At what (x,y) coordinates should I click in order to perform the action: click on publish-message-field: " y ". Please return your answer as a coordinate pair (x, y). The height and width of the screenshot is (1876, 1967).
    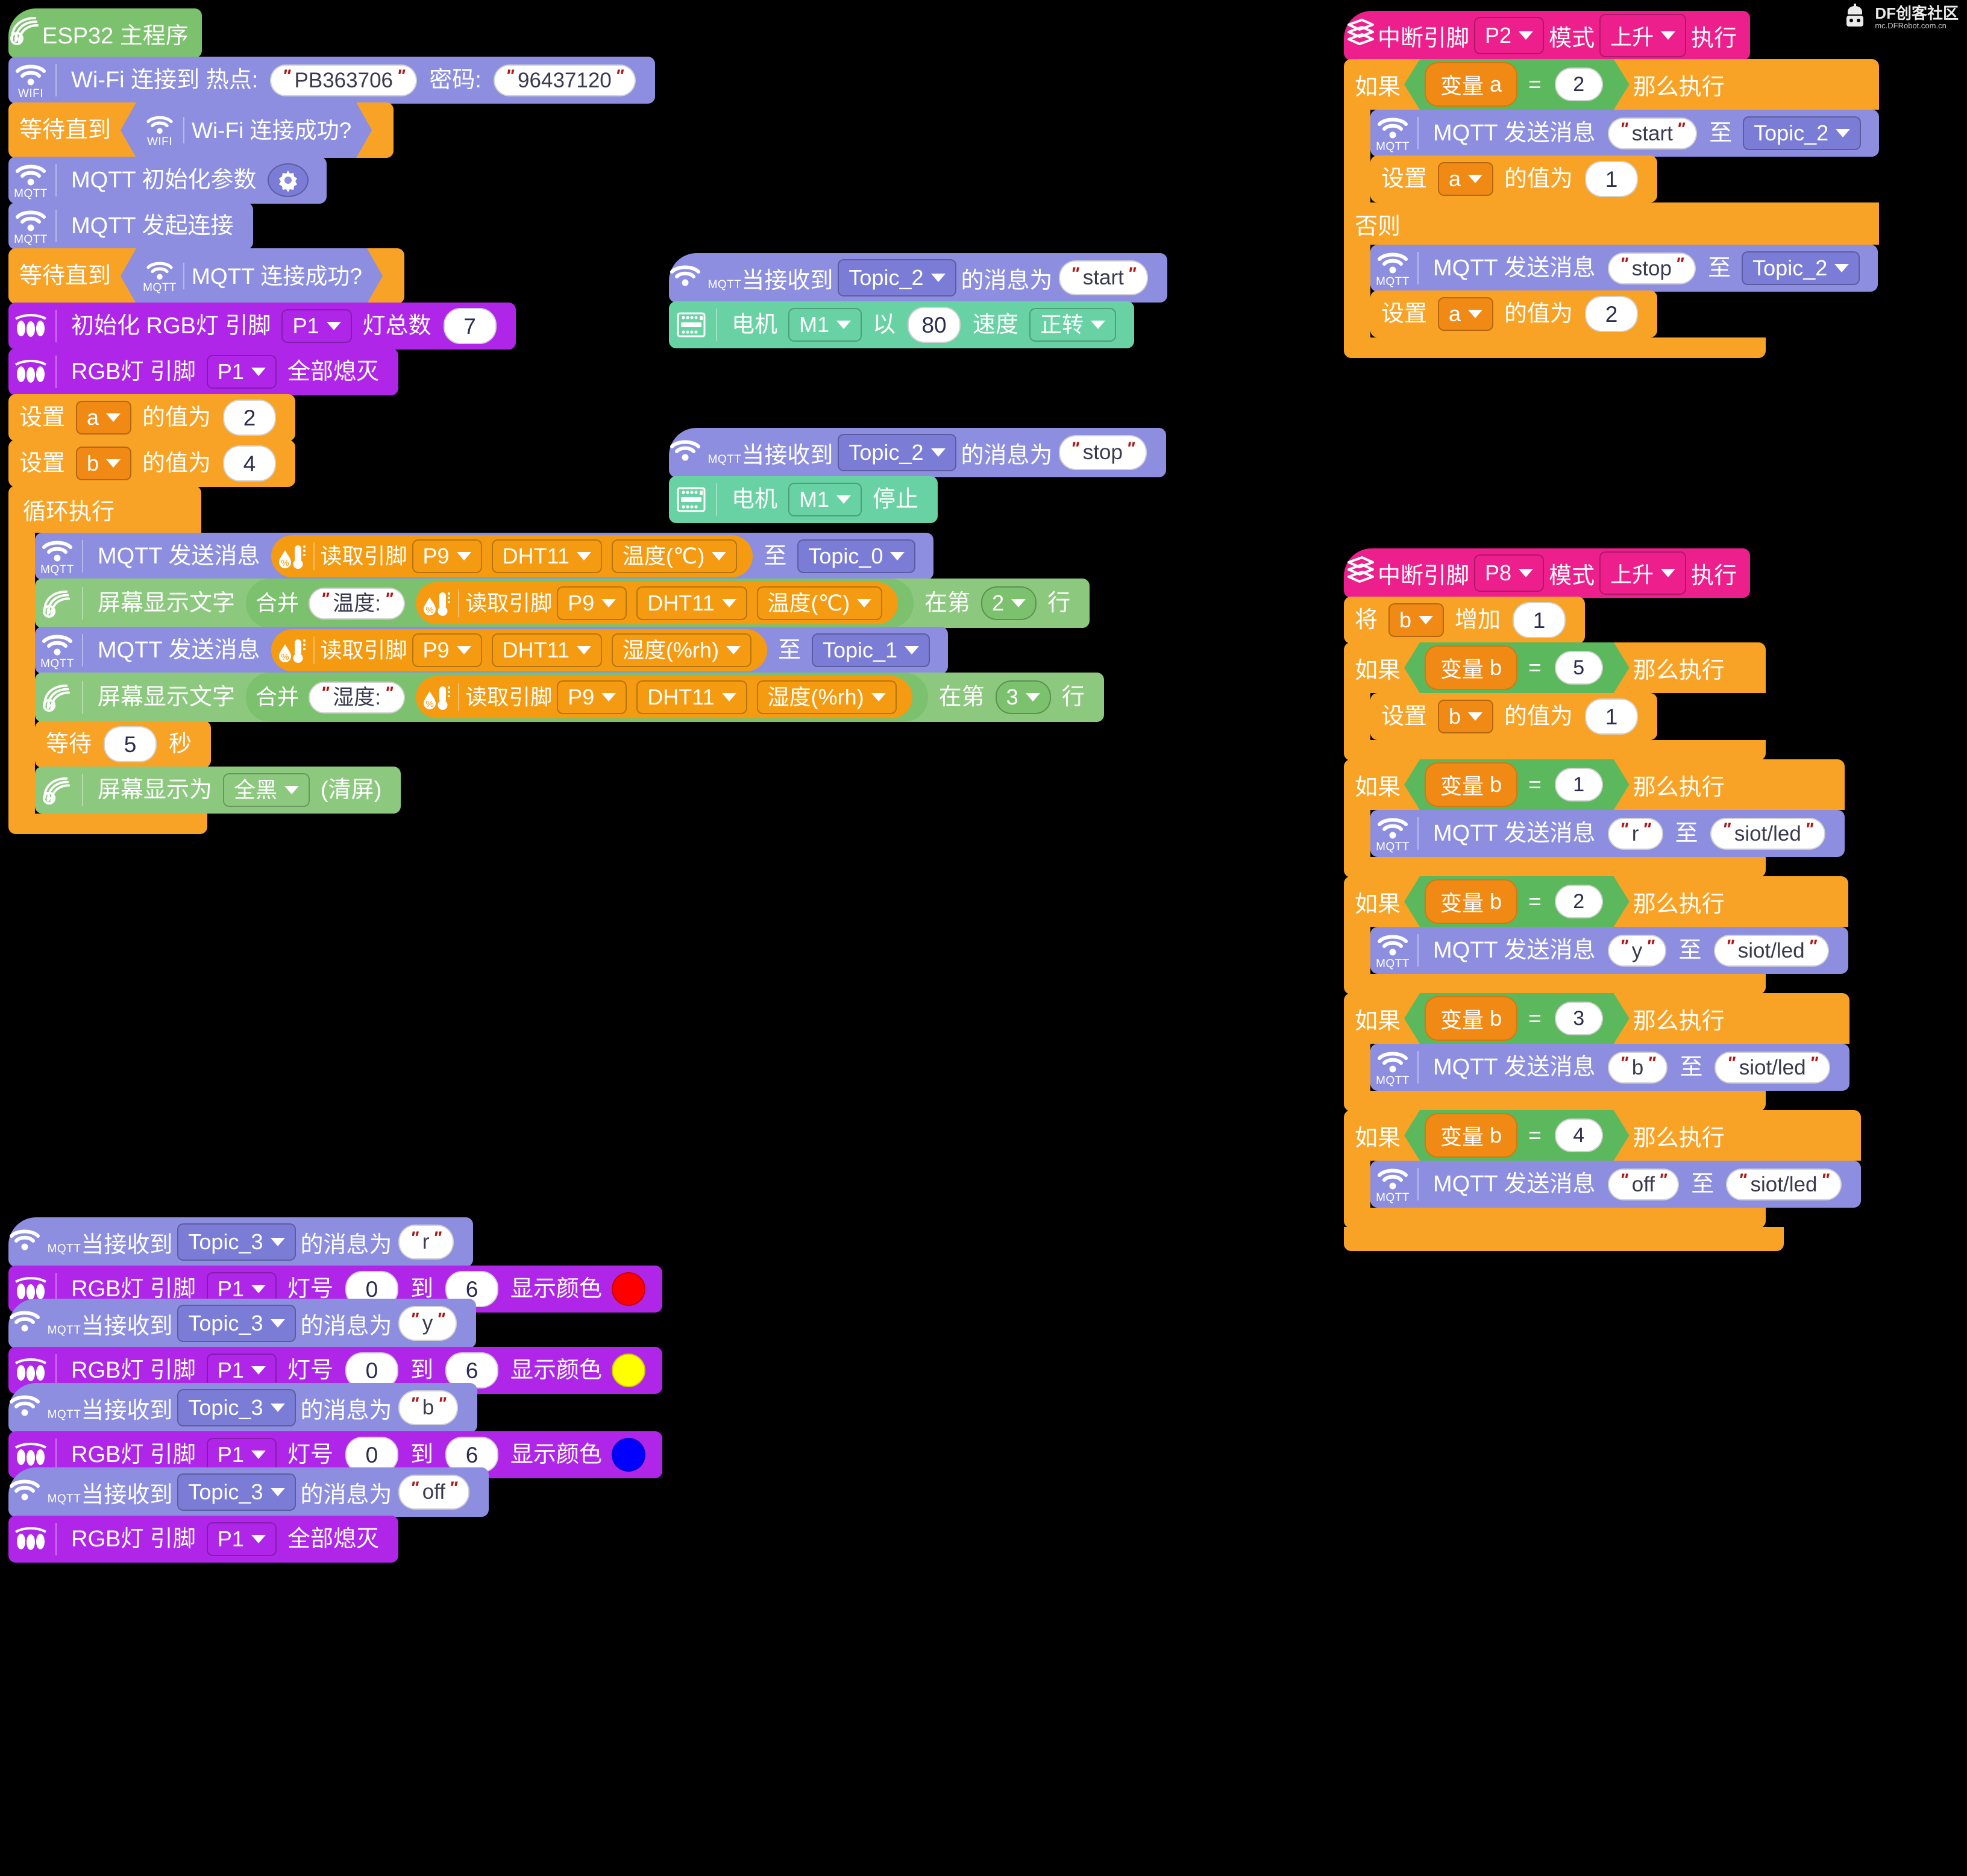
    Looking at the image, I should click on (1637, 950).